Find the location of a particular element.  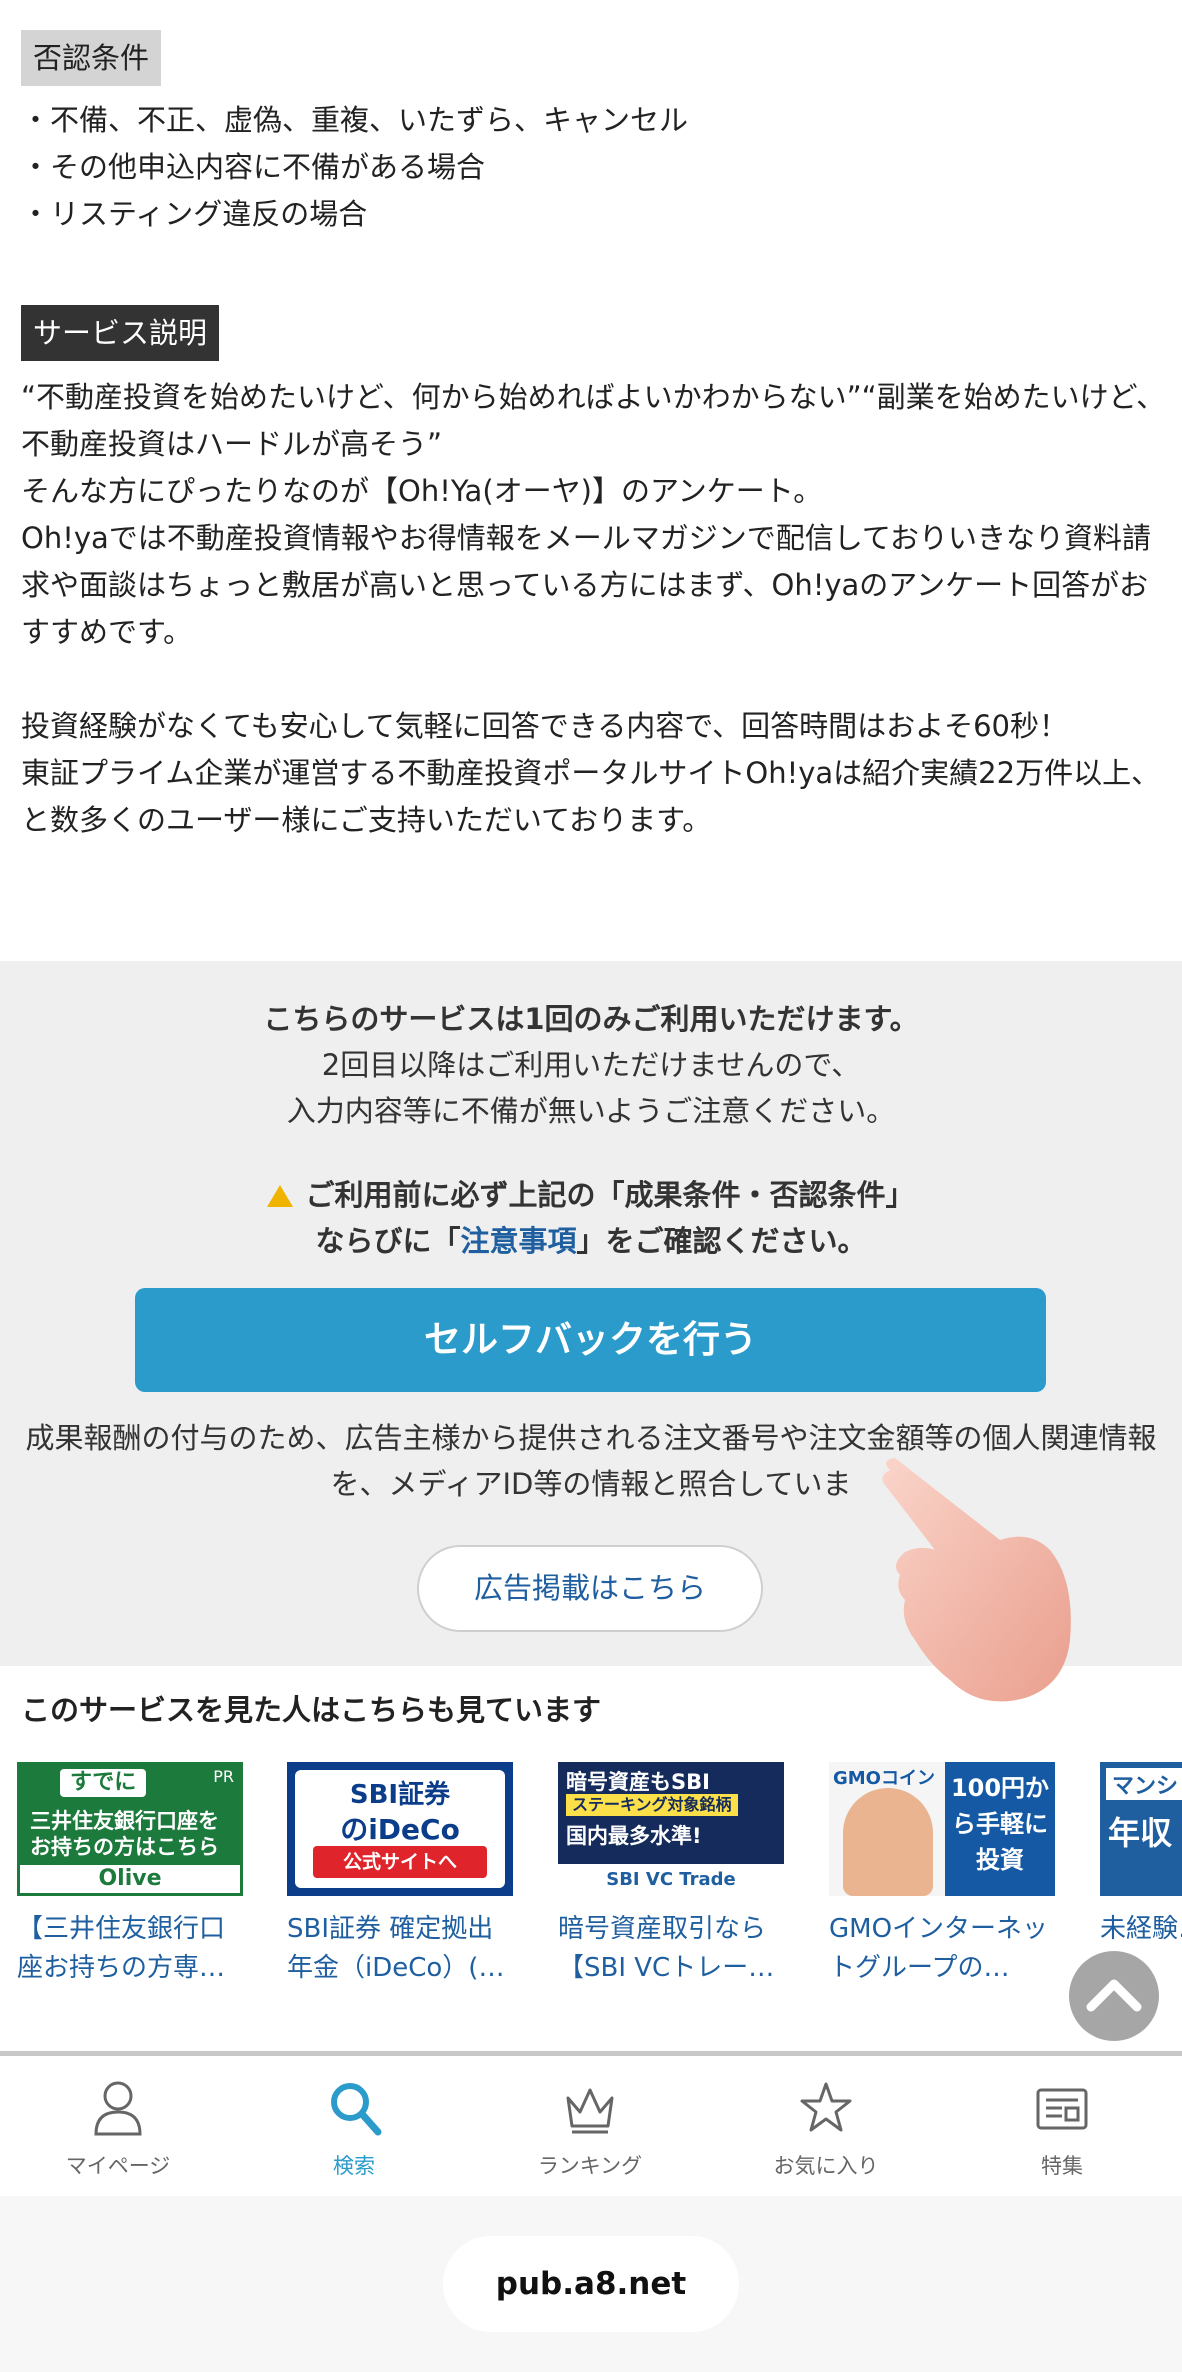

card-thumbnail: SBI証券 のiDeCo 公式サイトへ is located at coordinates (400, 1829).